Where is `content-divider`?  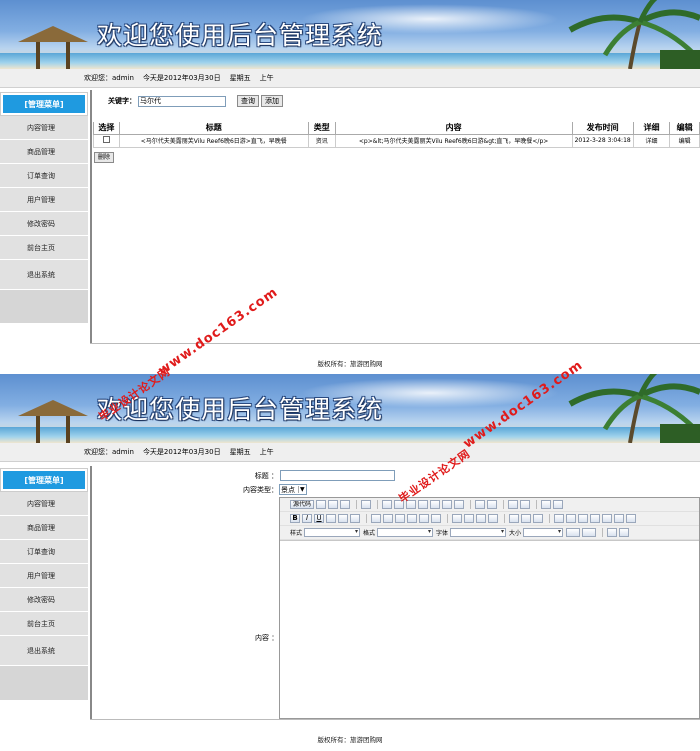
content-divider is located at coordinates (91, 217).